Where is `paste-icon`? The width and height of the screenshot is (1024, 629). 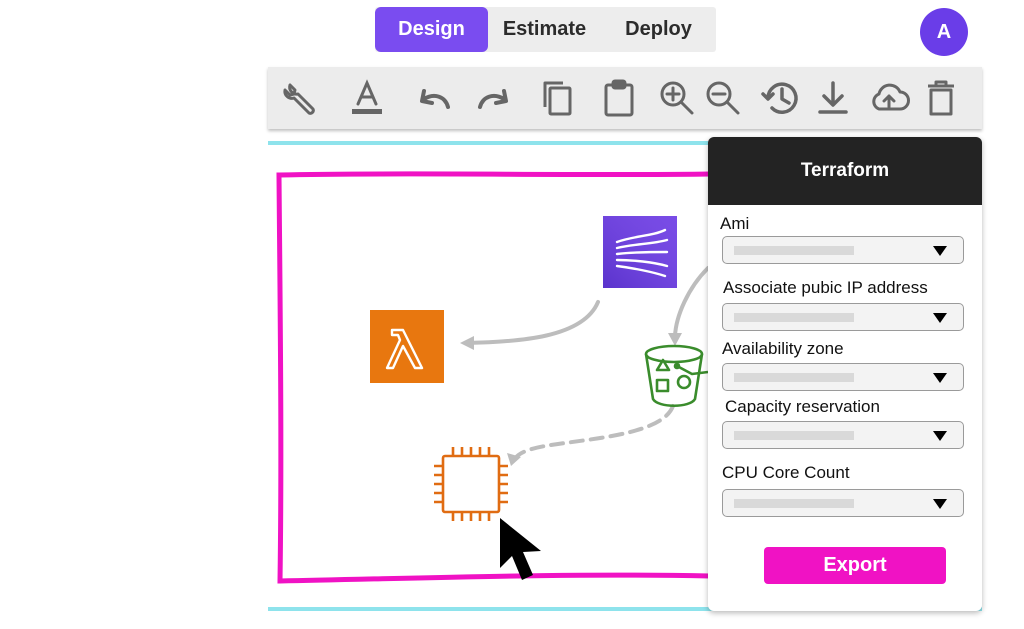 paste-icon is located at coordinates (619, 98).